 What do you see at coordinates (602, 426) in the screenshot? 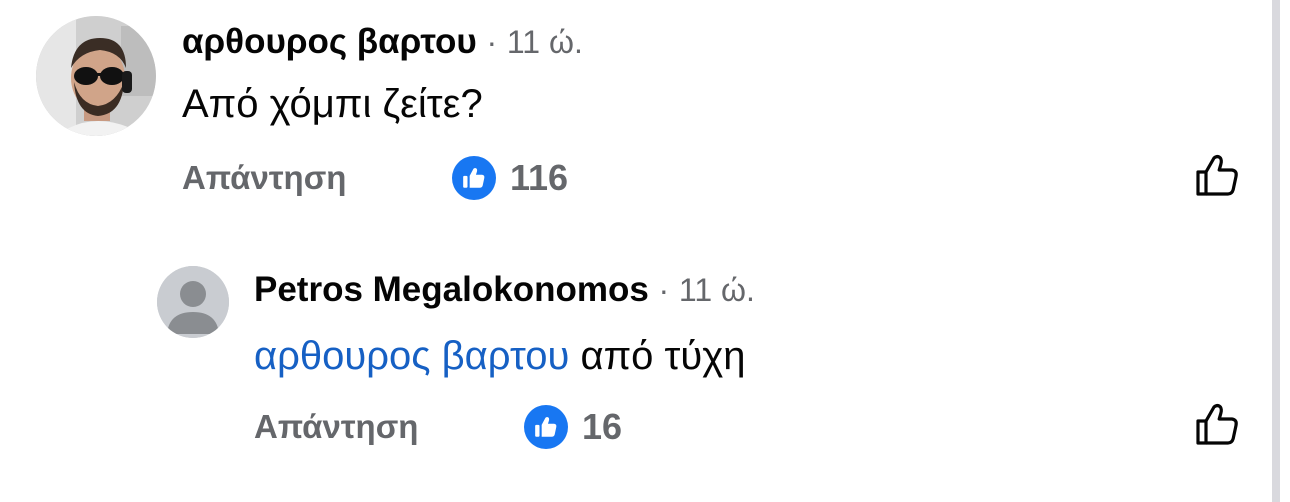
I see `like-count: 16` at bounding box center [602, 426].